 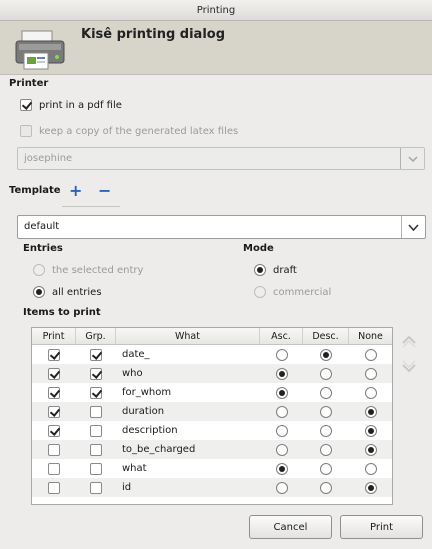 What do you see at coordinates (221, 227) in the screenshot?
I see `template-select: default` at bounding box center [221, 227].